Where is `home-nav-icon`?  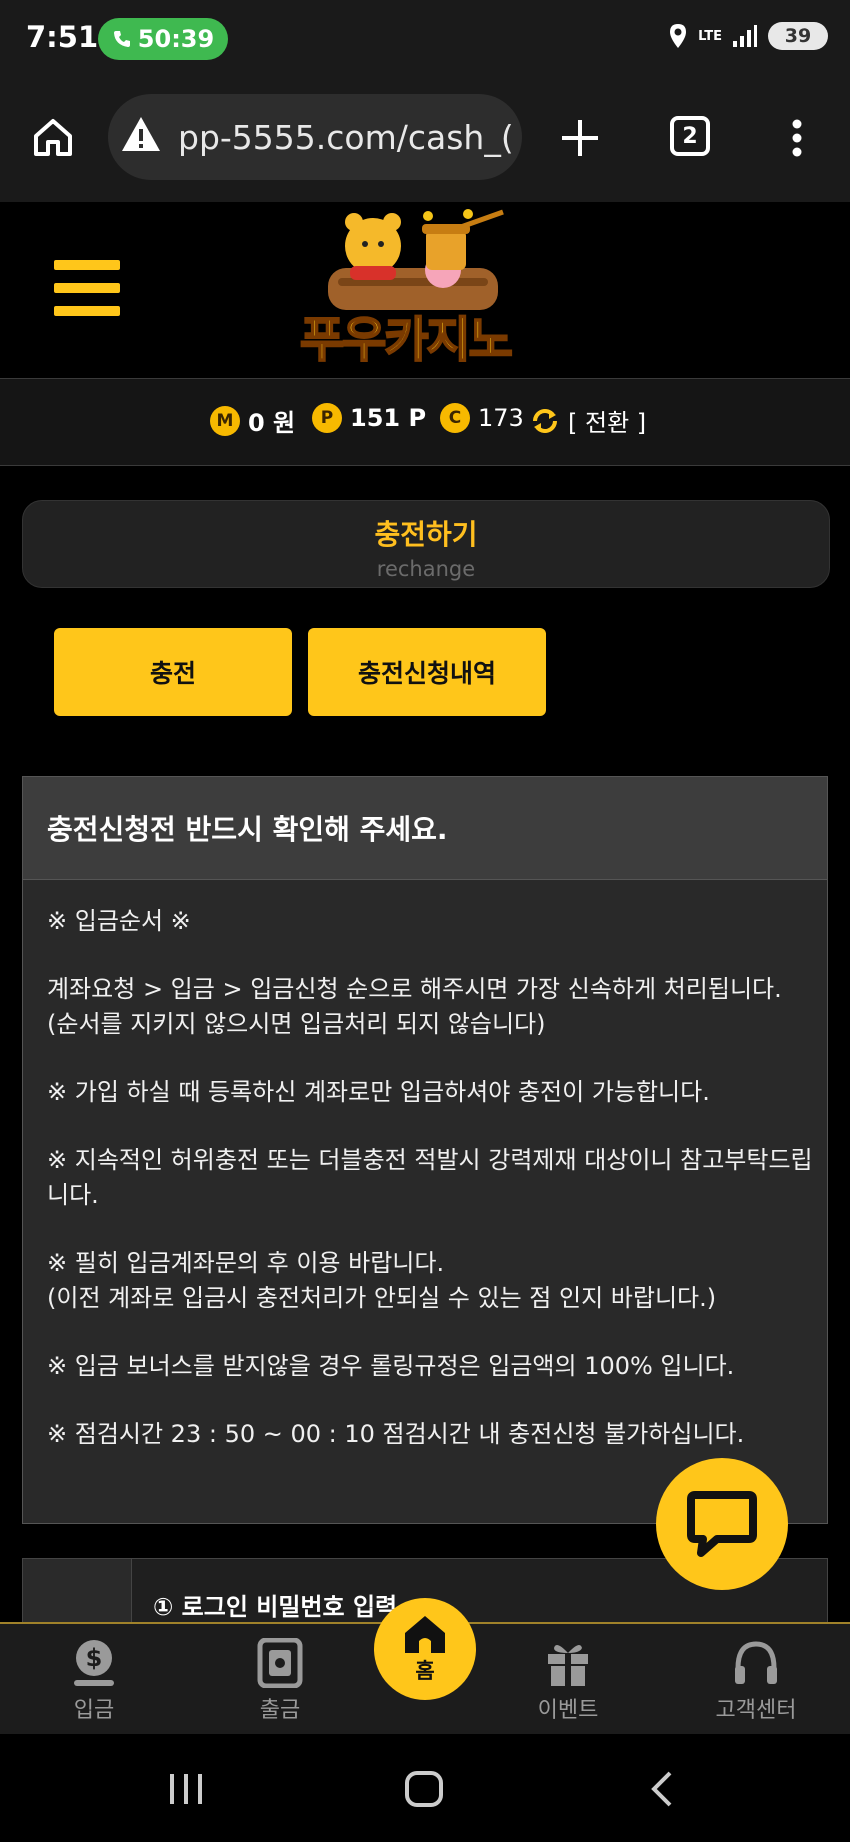
home-nav-icon is located at coordinates (425, 1634).